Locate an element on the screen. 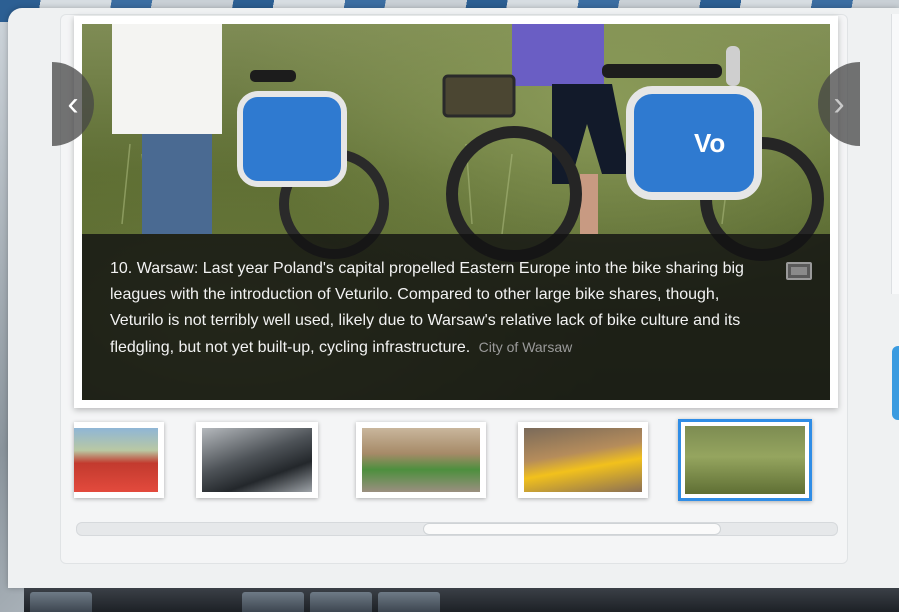 This screenshot has height=612, width=899. chevron-right-icon: › is located at coordinates (839, 103).